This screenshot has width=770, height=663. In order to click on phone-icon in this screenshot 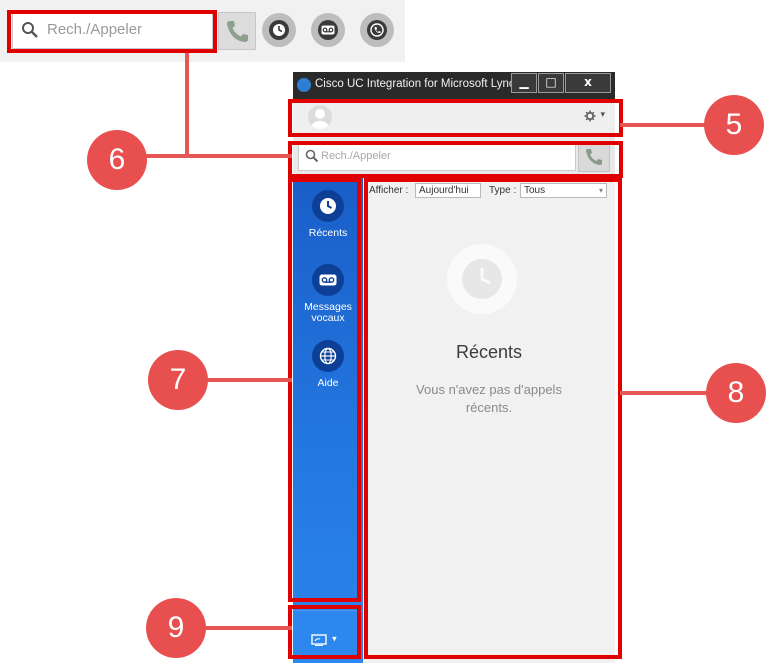, I will do `click(237, 31)`.